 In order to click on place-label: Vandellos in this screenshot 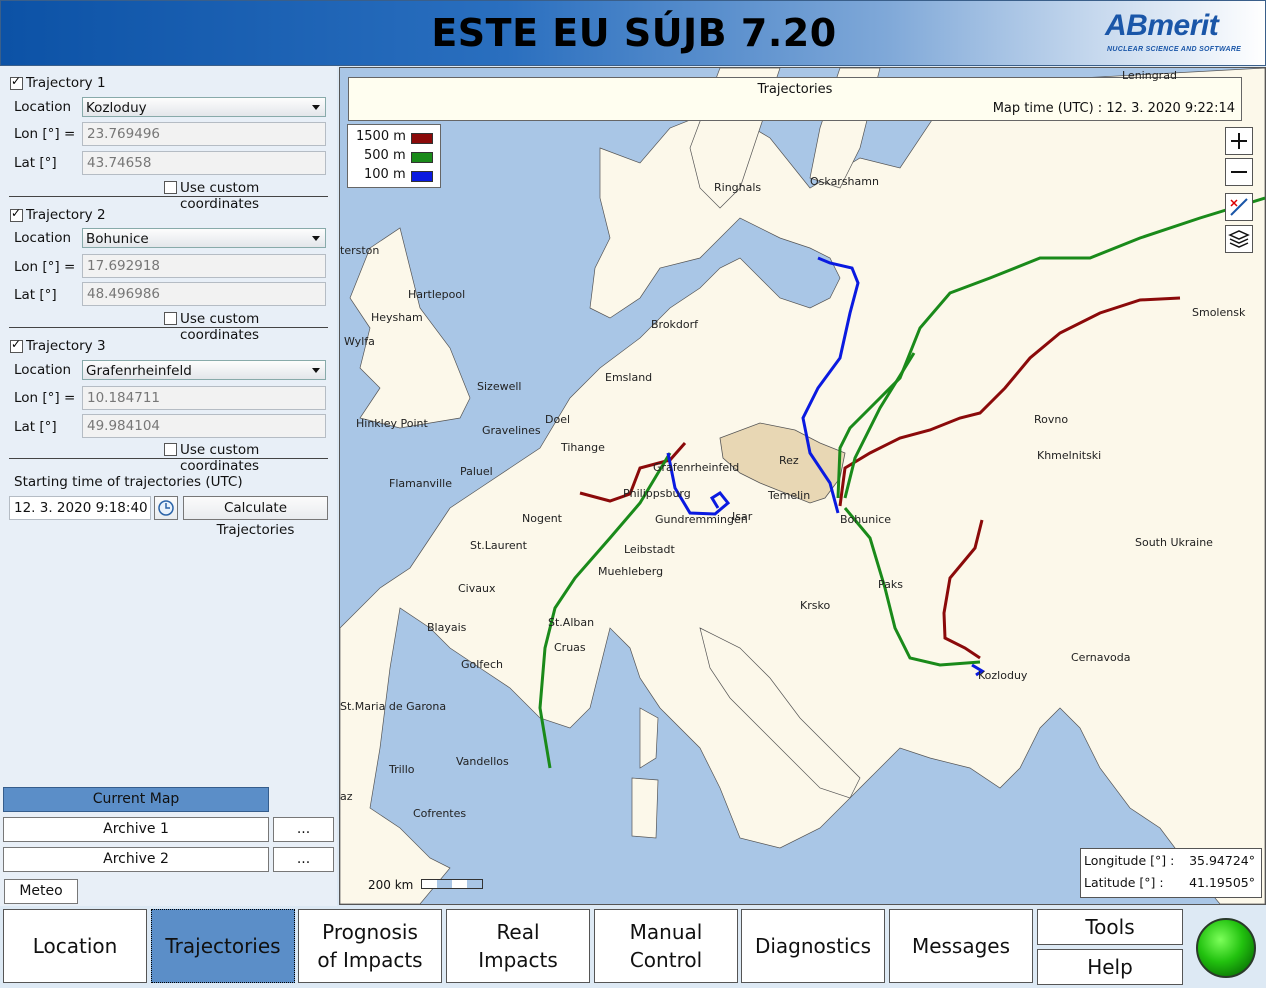, I will do `click(482, 761)`.